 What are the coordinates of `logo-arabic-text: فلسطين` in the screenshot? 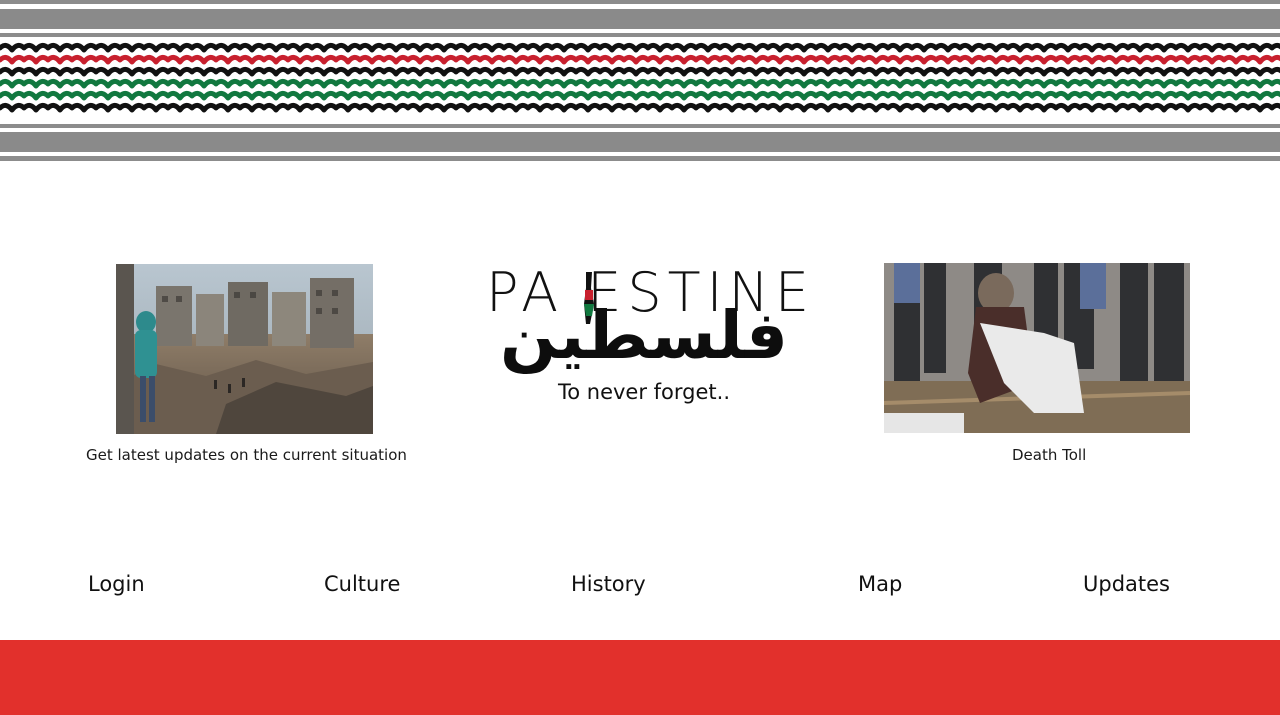 It's located at (644, 335).